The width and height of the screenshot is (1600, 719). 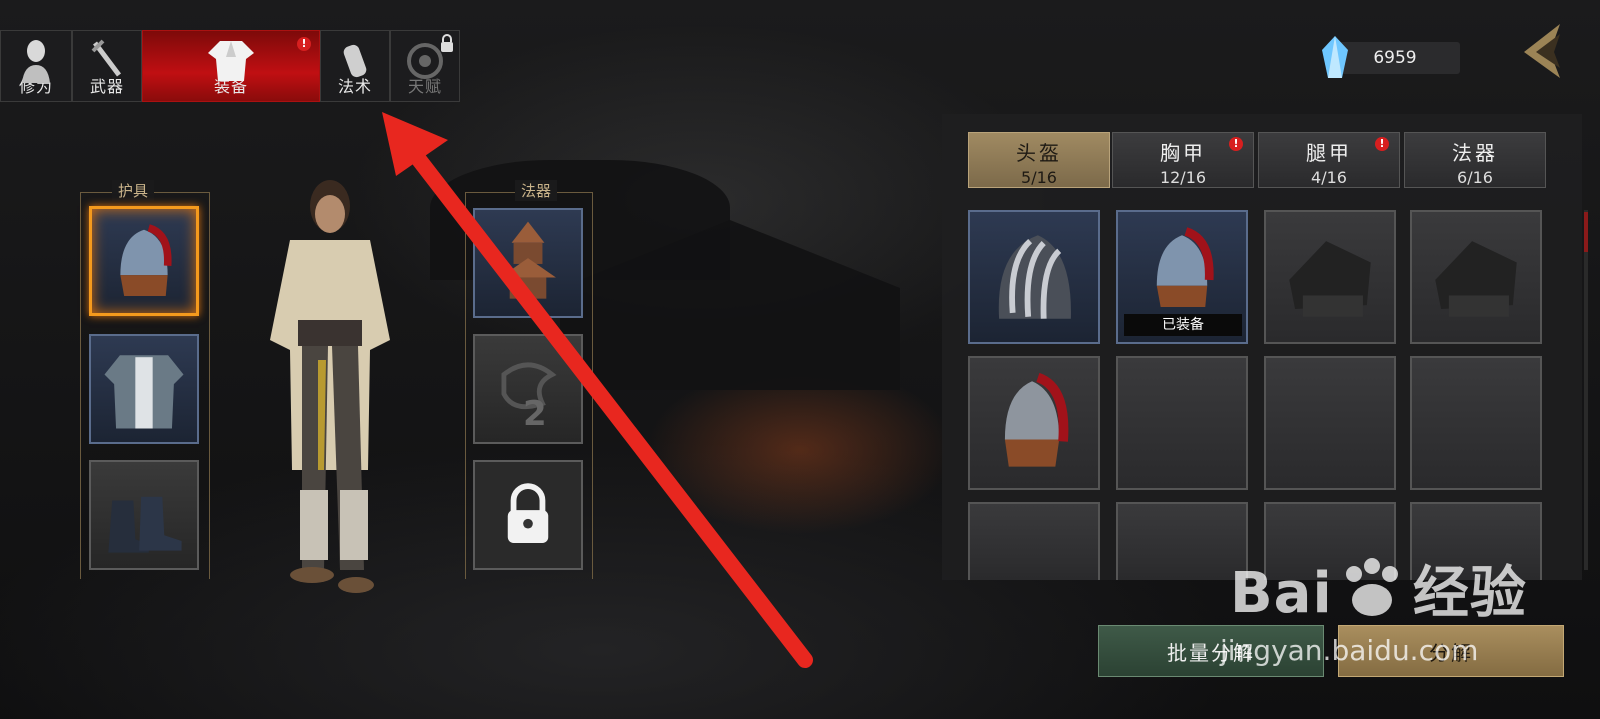 What do you see at coordinates (133, 190) in the screenshot?
I see `armor-column-title: 护具` at bounding box center [133, 190].